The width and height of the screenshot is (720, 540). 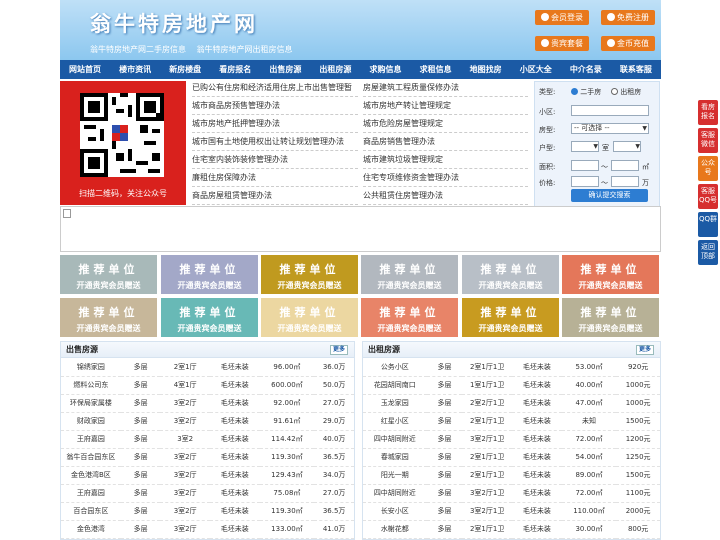 I want to click on listing-row: 长安小区 多层 3室2厅1卫 毛坯未装 110.00㎡ 2000元, so click(x=511, y=511).